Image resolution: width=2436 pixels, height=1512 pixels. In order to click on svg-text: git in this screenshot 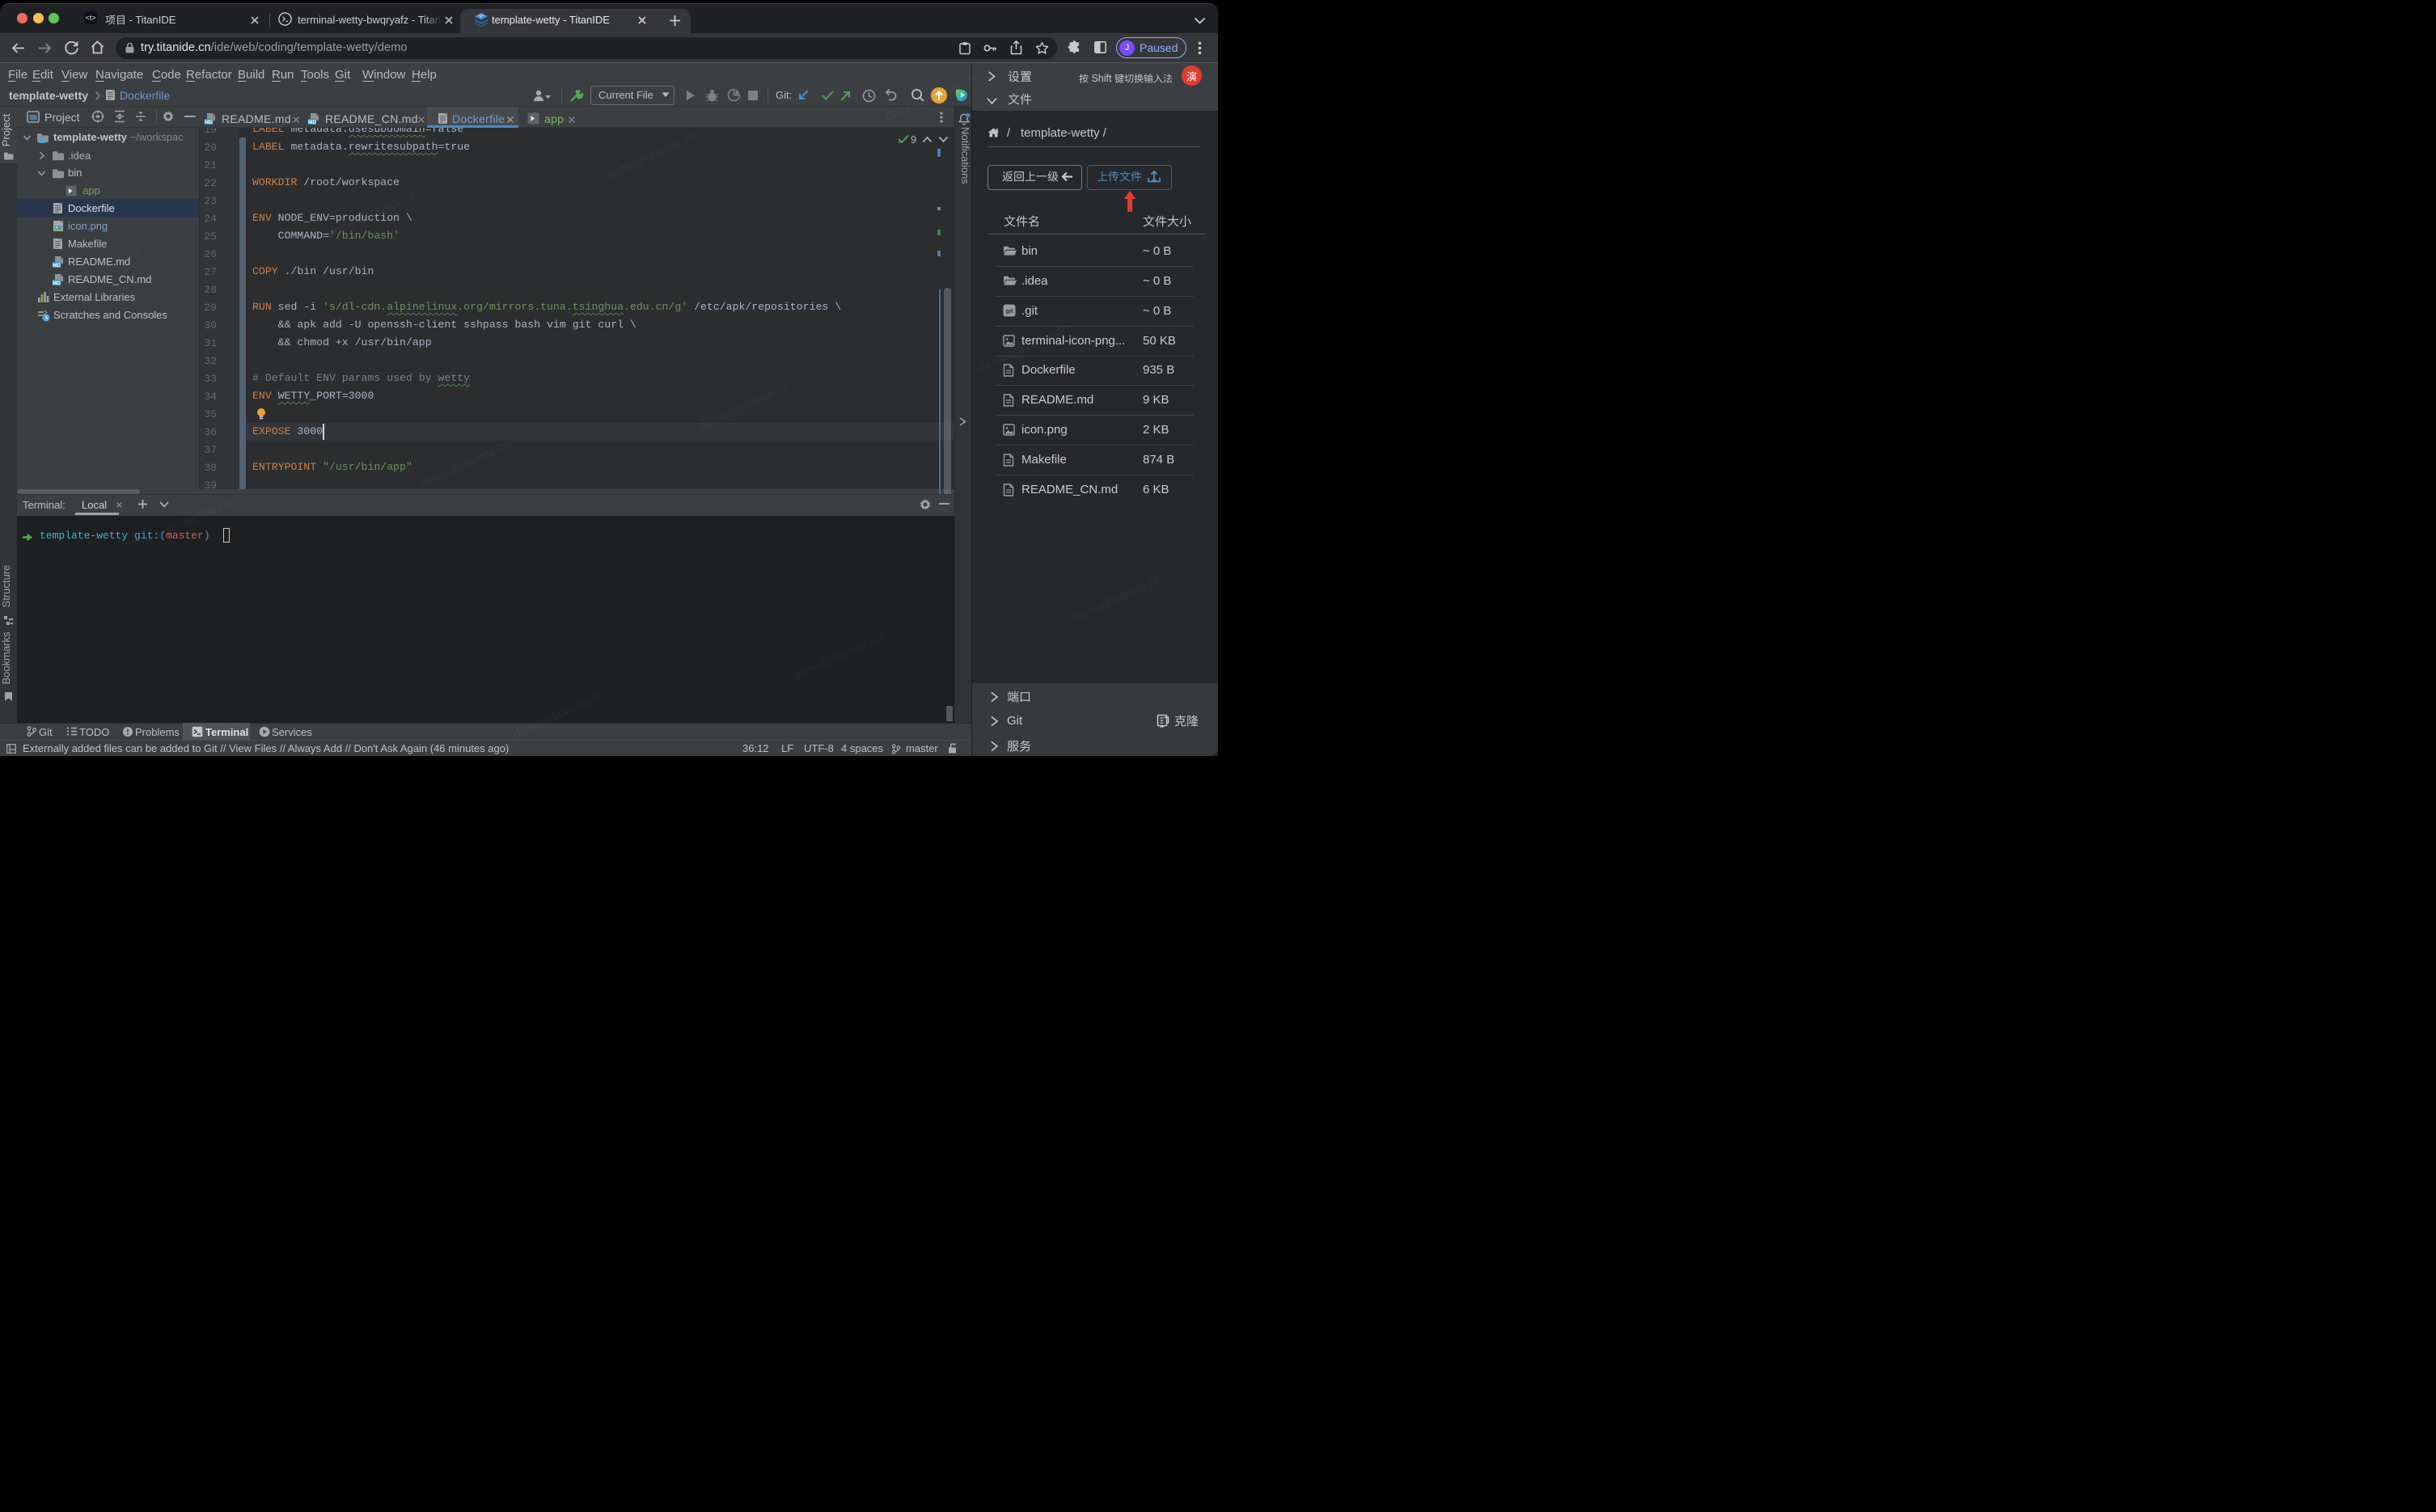, I will do `click(1009, 311)`.